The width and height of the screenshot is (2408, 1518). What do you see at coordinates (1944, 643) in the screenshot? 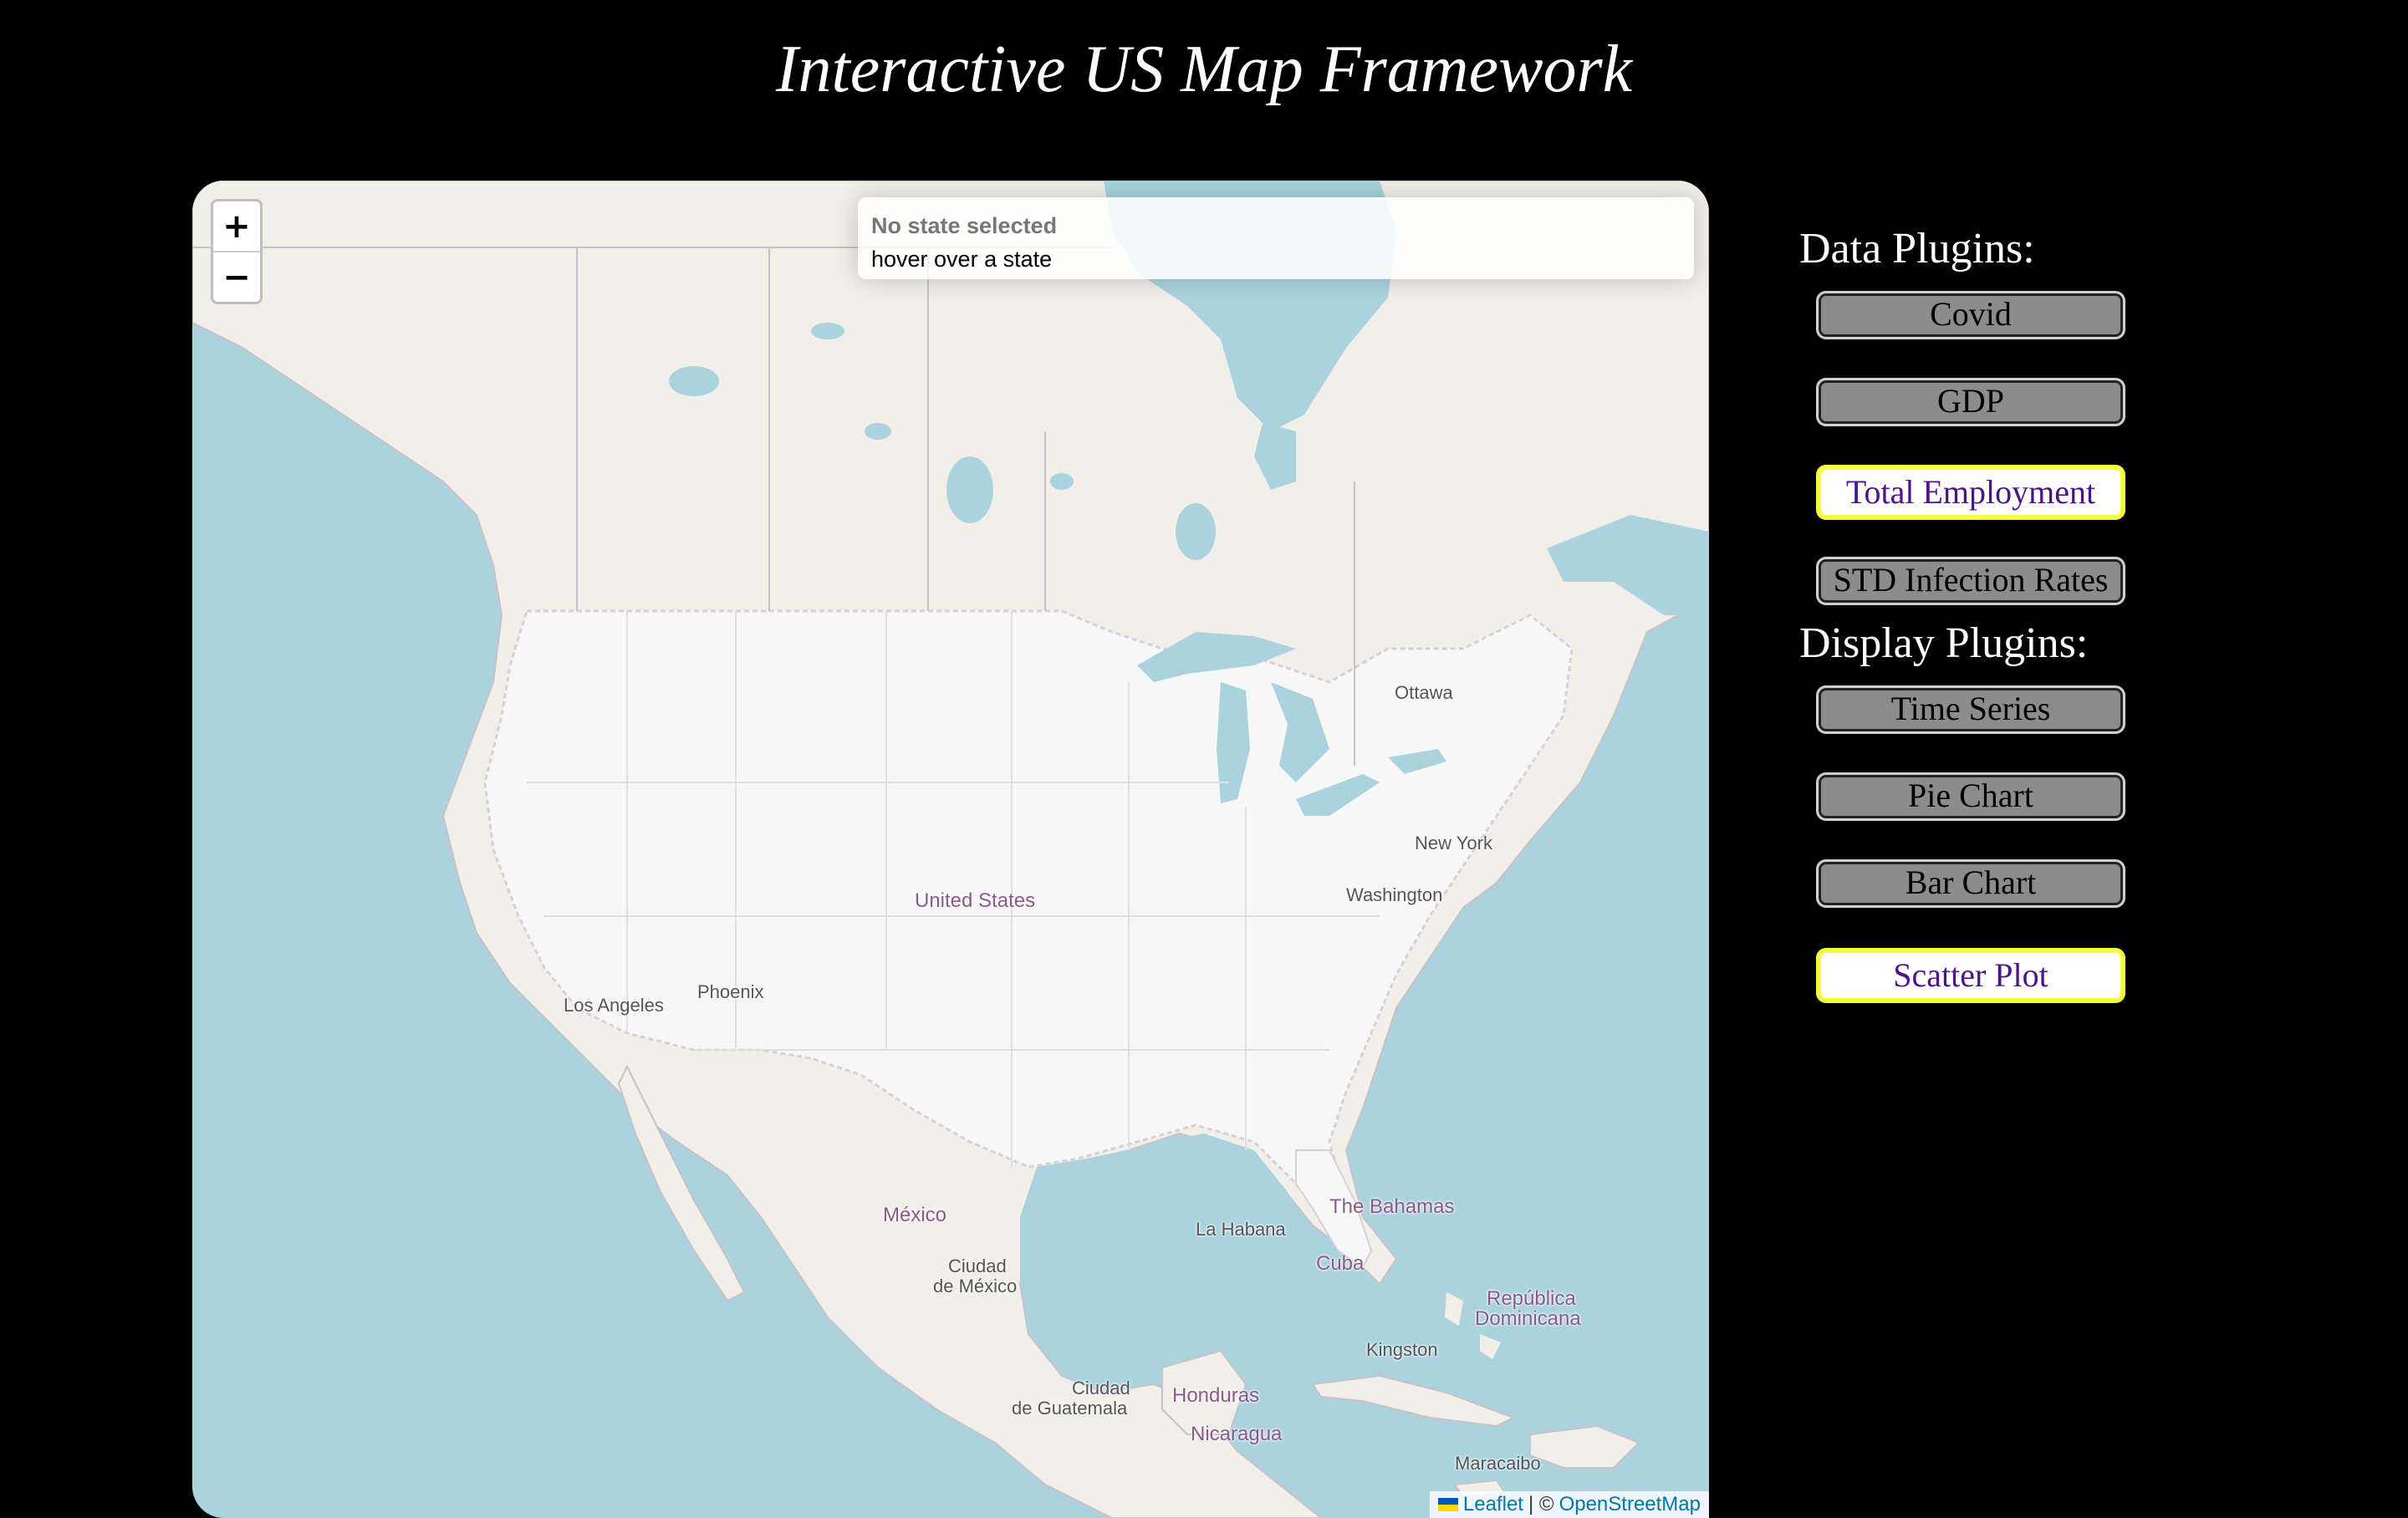
I see `display-plugins-heading: Display Plugins:` at bounding box center [1944, 643].